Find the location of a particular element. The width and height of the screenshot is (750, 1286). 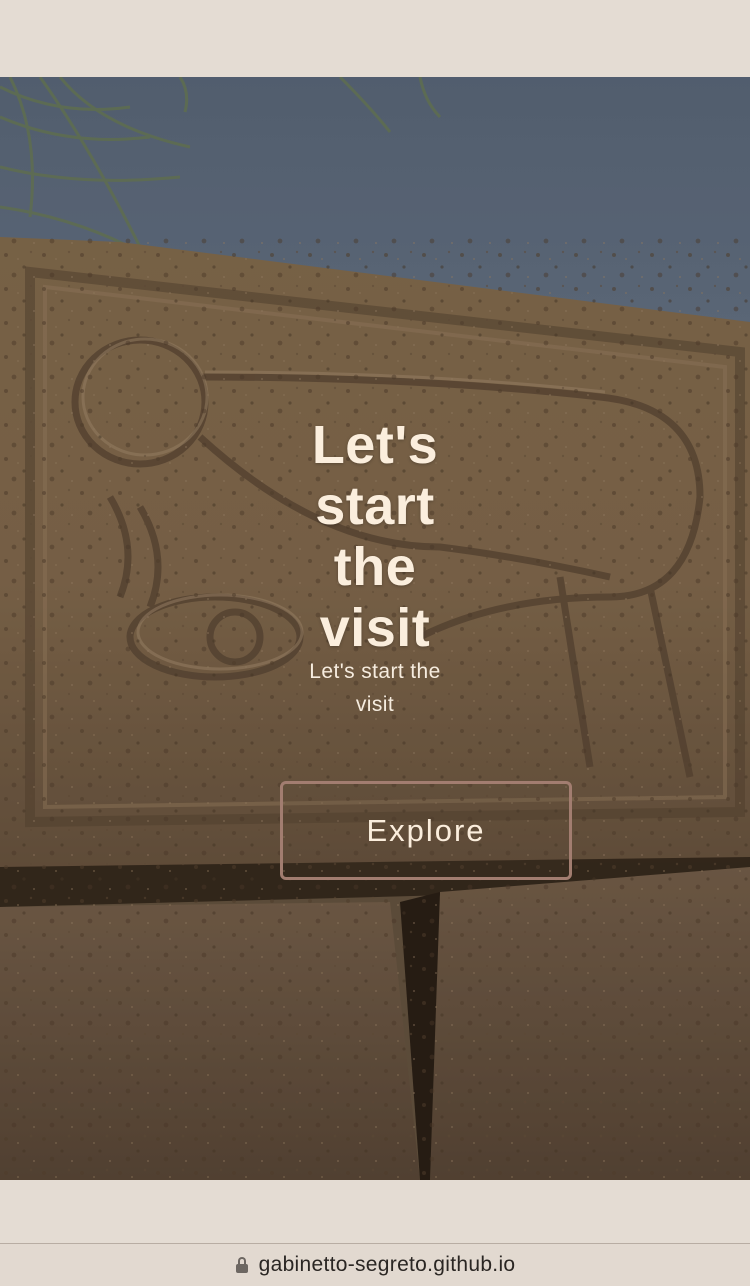

hero-title: Let's start the visit is located at coordinates (375, 536).